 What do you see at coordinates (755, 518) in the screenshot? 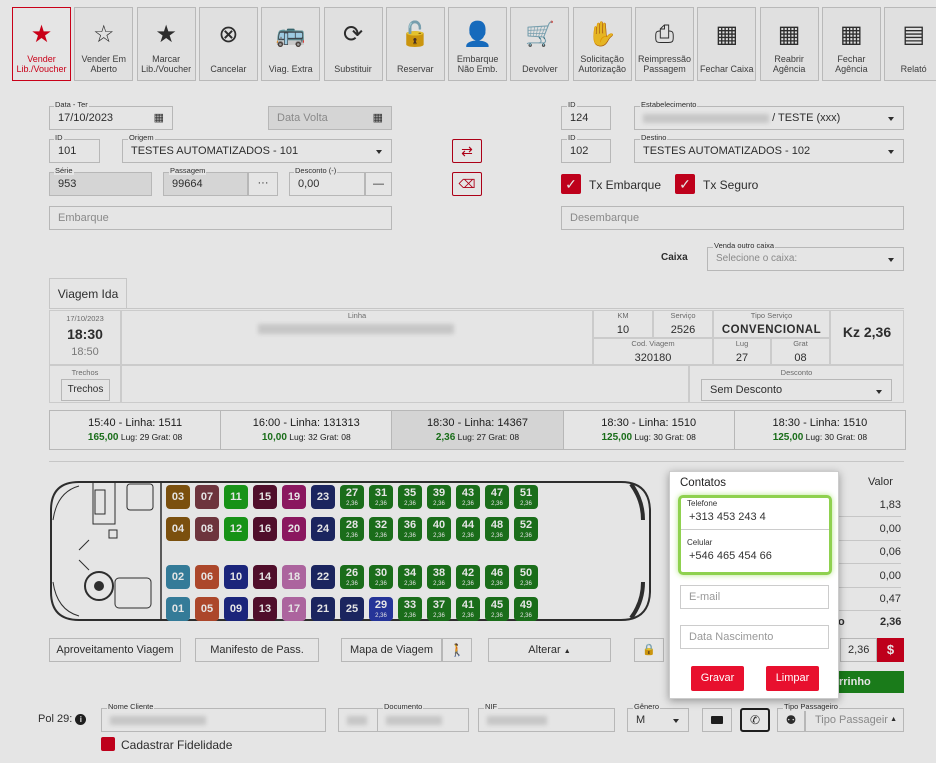
I see `telefone-input: +313 453 243 4` at bounding box center [755, 518].